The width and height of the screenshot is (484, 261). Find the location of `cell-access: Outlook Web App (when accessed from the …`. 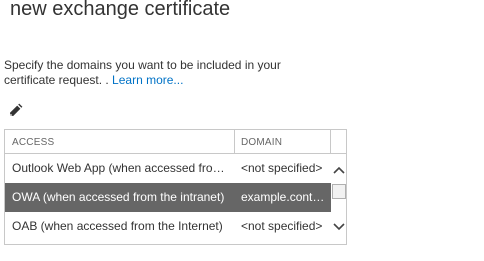

cell-access: Outlook Web App (when accessed from the … is located at coordinates (120, 168).